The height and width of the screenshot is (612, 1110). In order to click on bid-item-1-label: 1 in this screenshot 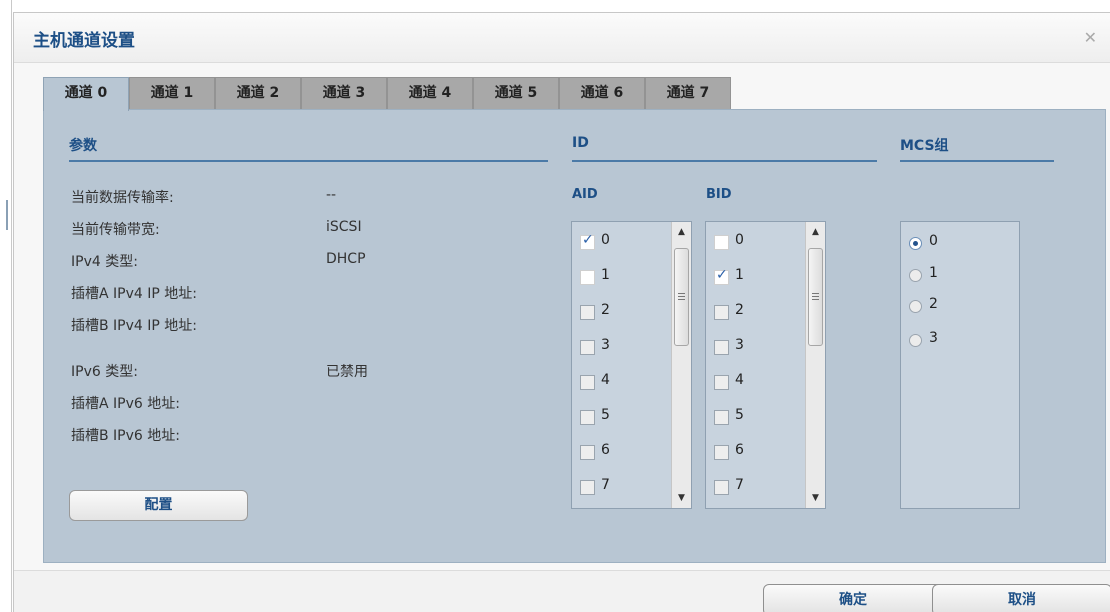, I will do `click(739, 275)`.